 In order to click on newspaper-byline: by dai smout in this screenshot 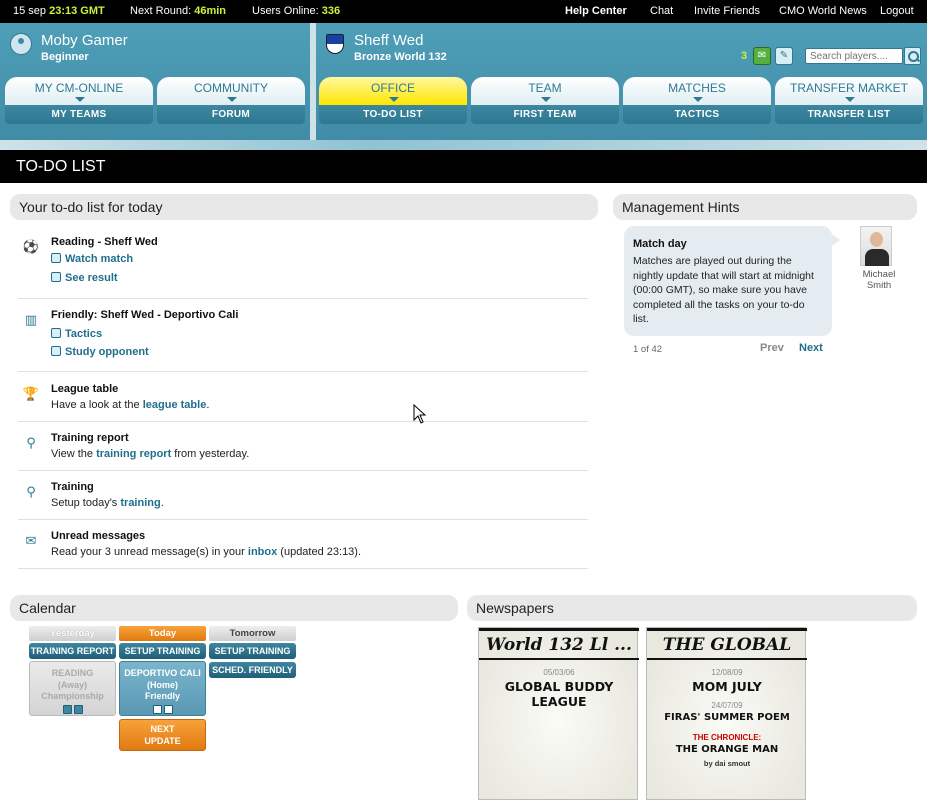, I will do `click(727, 763)`.